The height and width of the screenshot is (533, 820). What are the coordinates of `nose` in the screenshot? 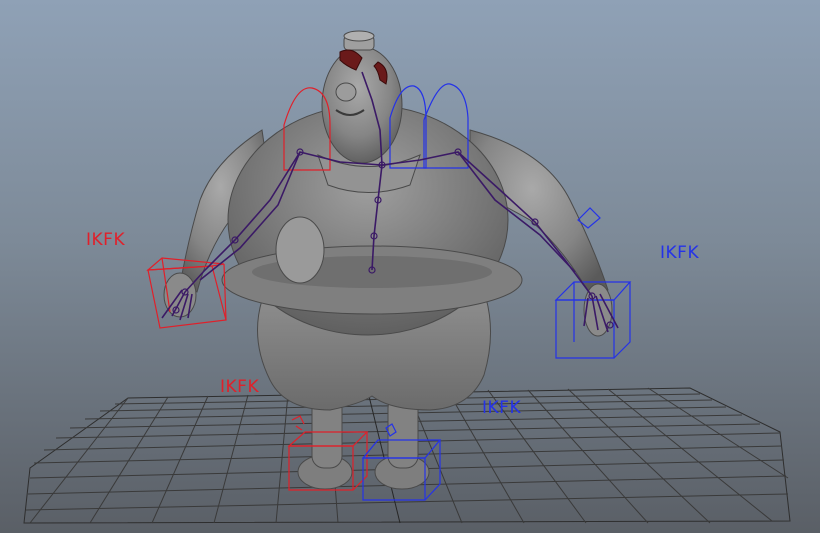 It's located at (346, 92).